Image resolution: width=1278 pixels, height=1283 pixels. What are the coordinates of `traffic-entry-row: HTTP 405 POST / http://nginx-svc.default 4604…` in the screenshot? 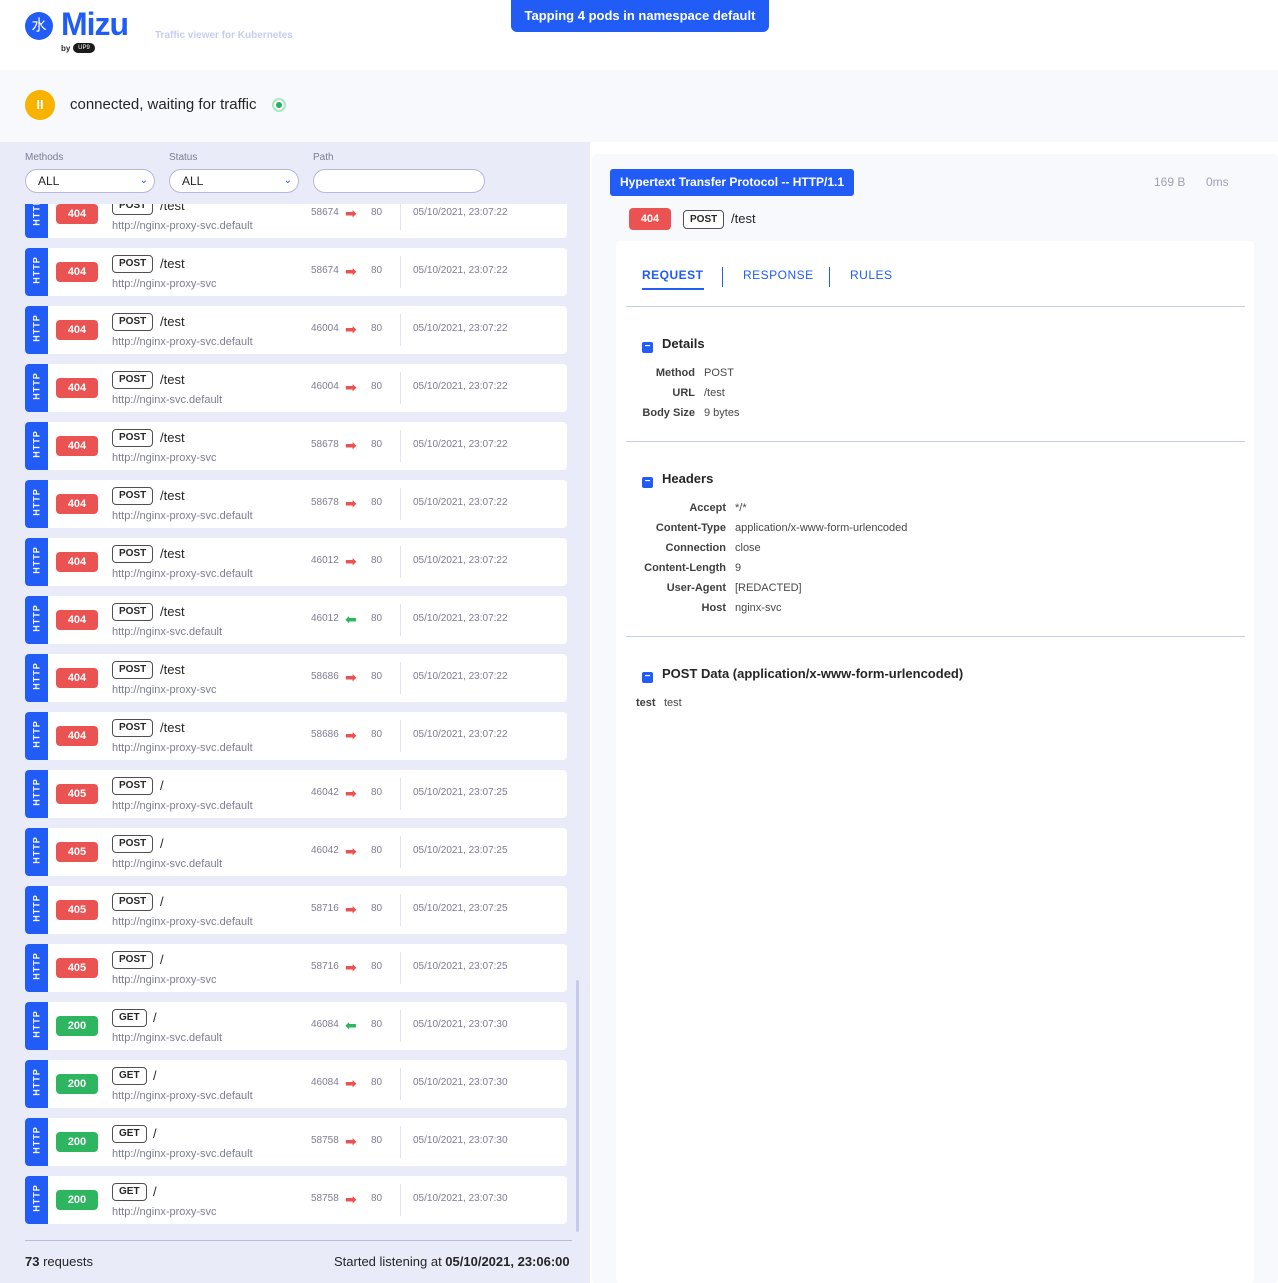 It's located at (296, 852).